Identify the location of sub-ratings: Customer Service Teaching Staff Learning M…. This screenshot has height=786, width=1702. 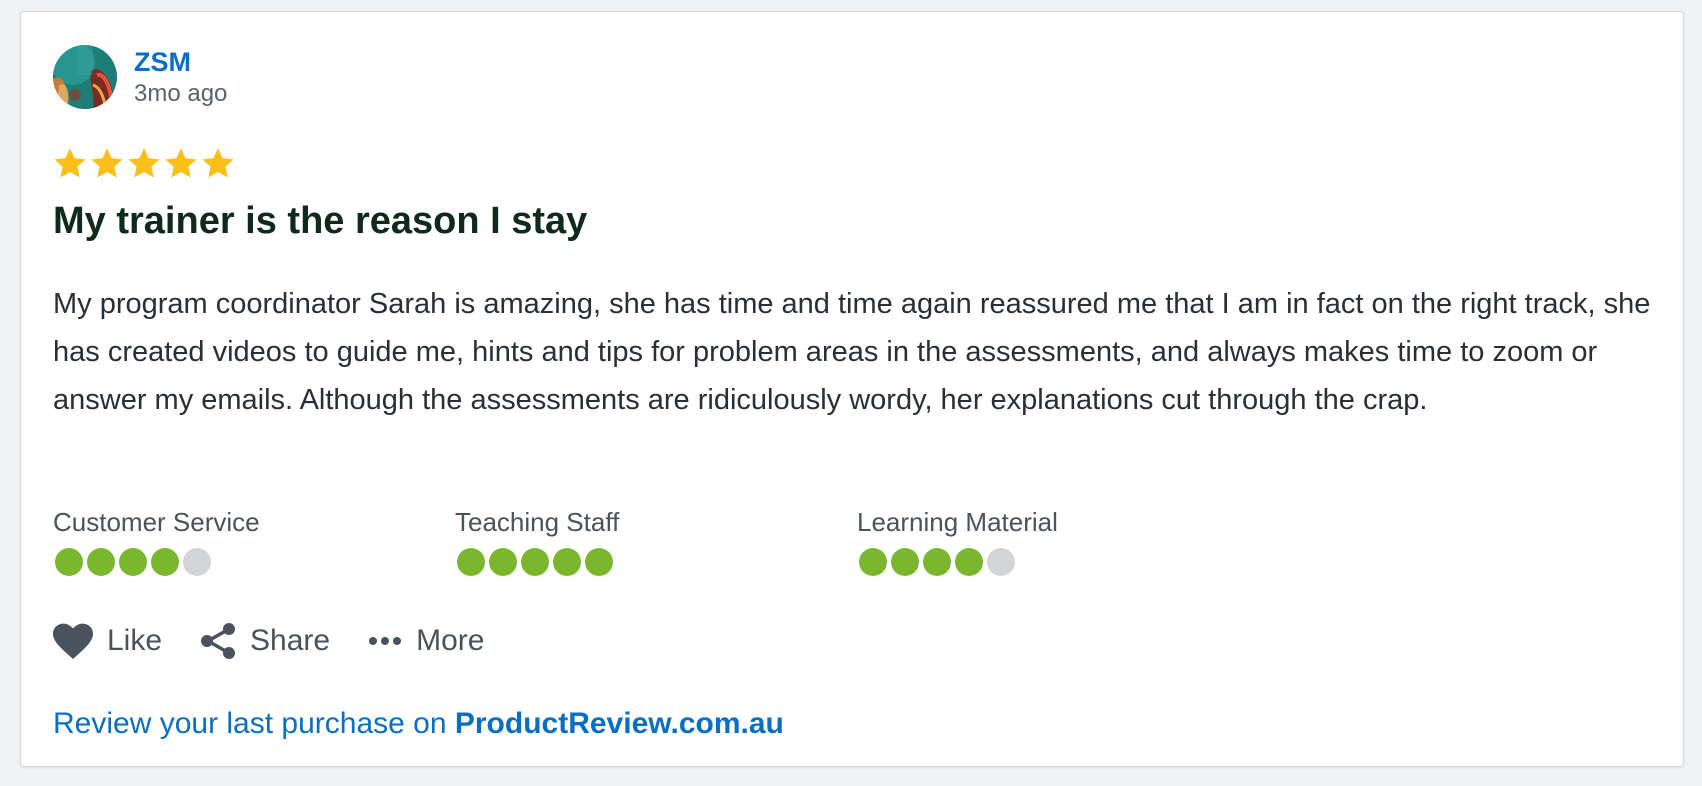
(656, 541).